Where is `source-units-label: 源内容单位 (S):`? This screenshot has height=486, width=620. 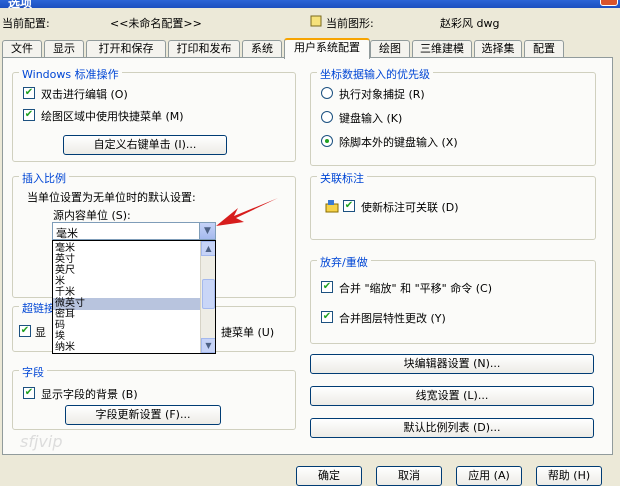
source-units-label: 源内容单位 (S): is located at coordinates (92, 215).